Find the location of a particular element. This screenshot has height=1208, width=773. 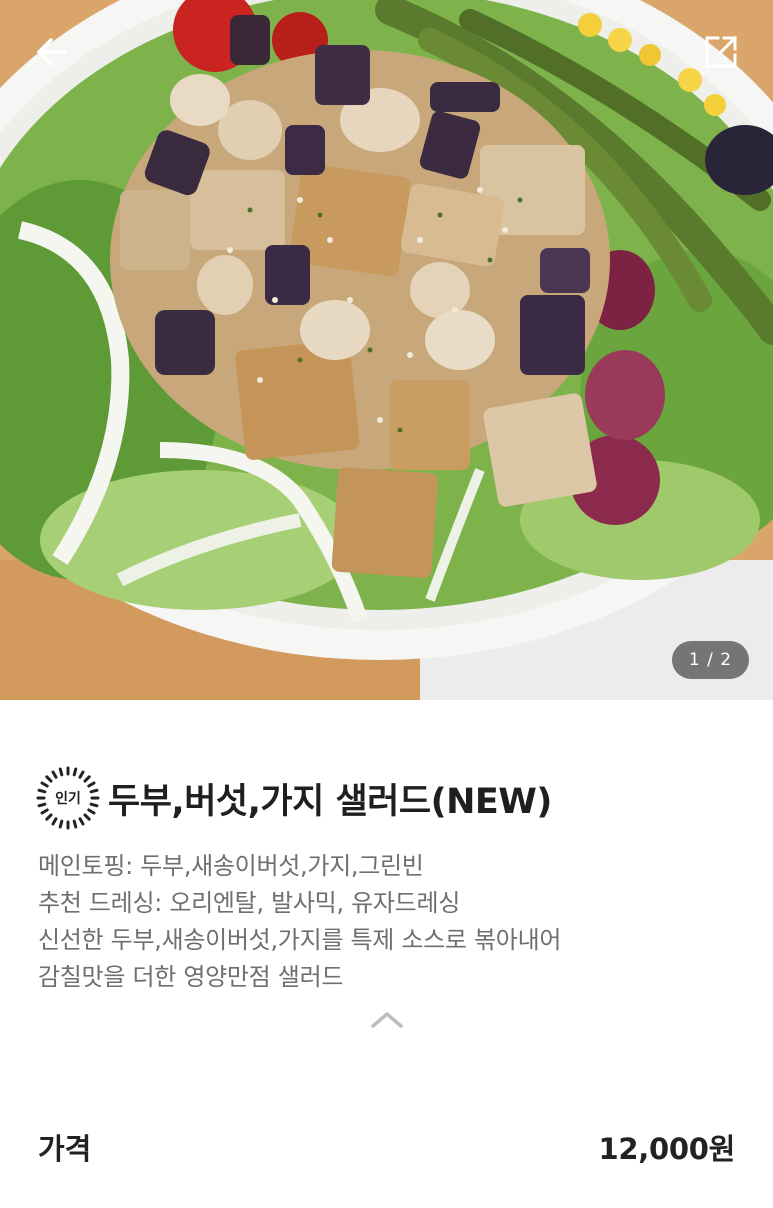

expand-button is located at coordinates (721, 52).